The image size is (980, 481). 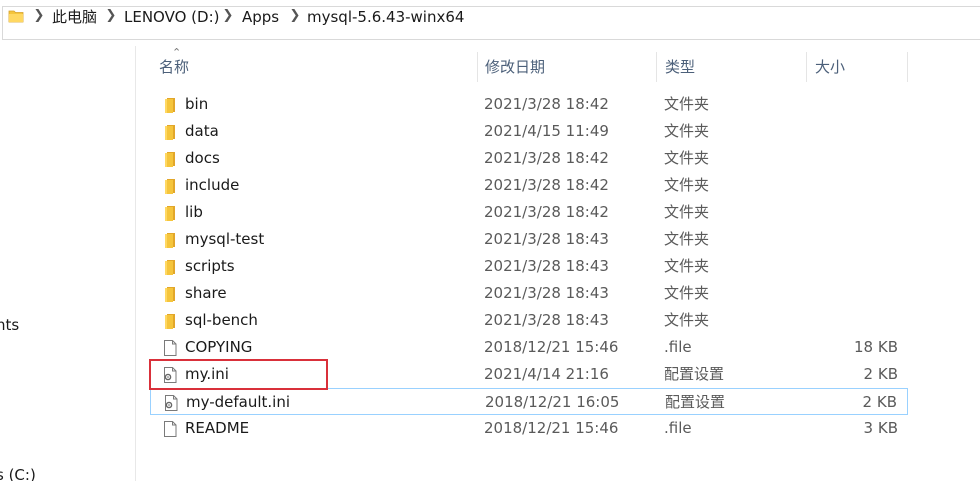 What do you see at coordinates (194, 212) in the screenshot?
I see `file-name: lib` at bounding box center [194, 212].